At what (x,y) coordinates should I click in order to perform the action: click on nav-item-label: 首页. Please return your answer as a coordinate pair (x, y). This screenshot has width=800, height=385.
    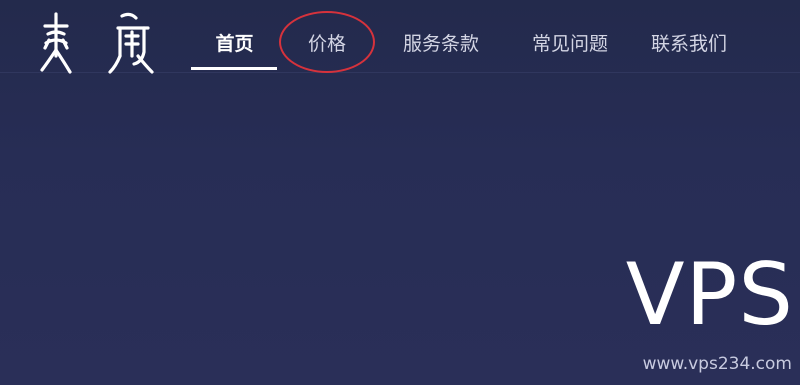
    Looking at the image, I should click on (234, 43).